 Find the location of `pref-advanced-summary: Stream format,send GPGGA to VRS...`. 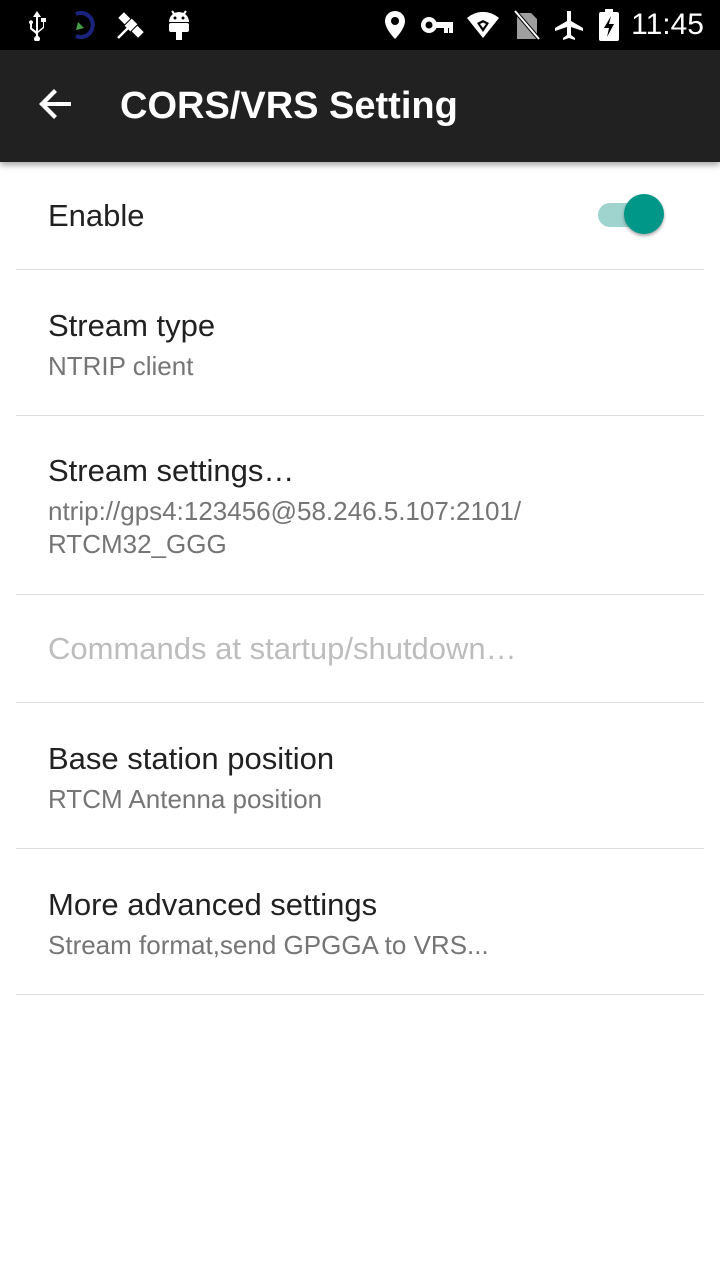

pref-advanced-summary: Stream format,send GPGGA to VRS... is located at coordinates (268, 945).